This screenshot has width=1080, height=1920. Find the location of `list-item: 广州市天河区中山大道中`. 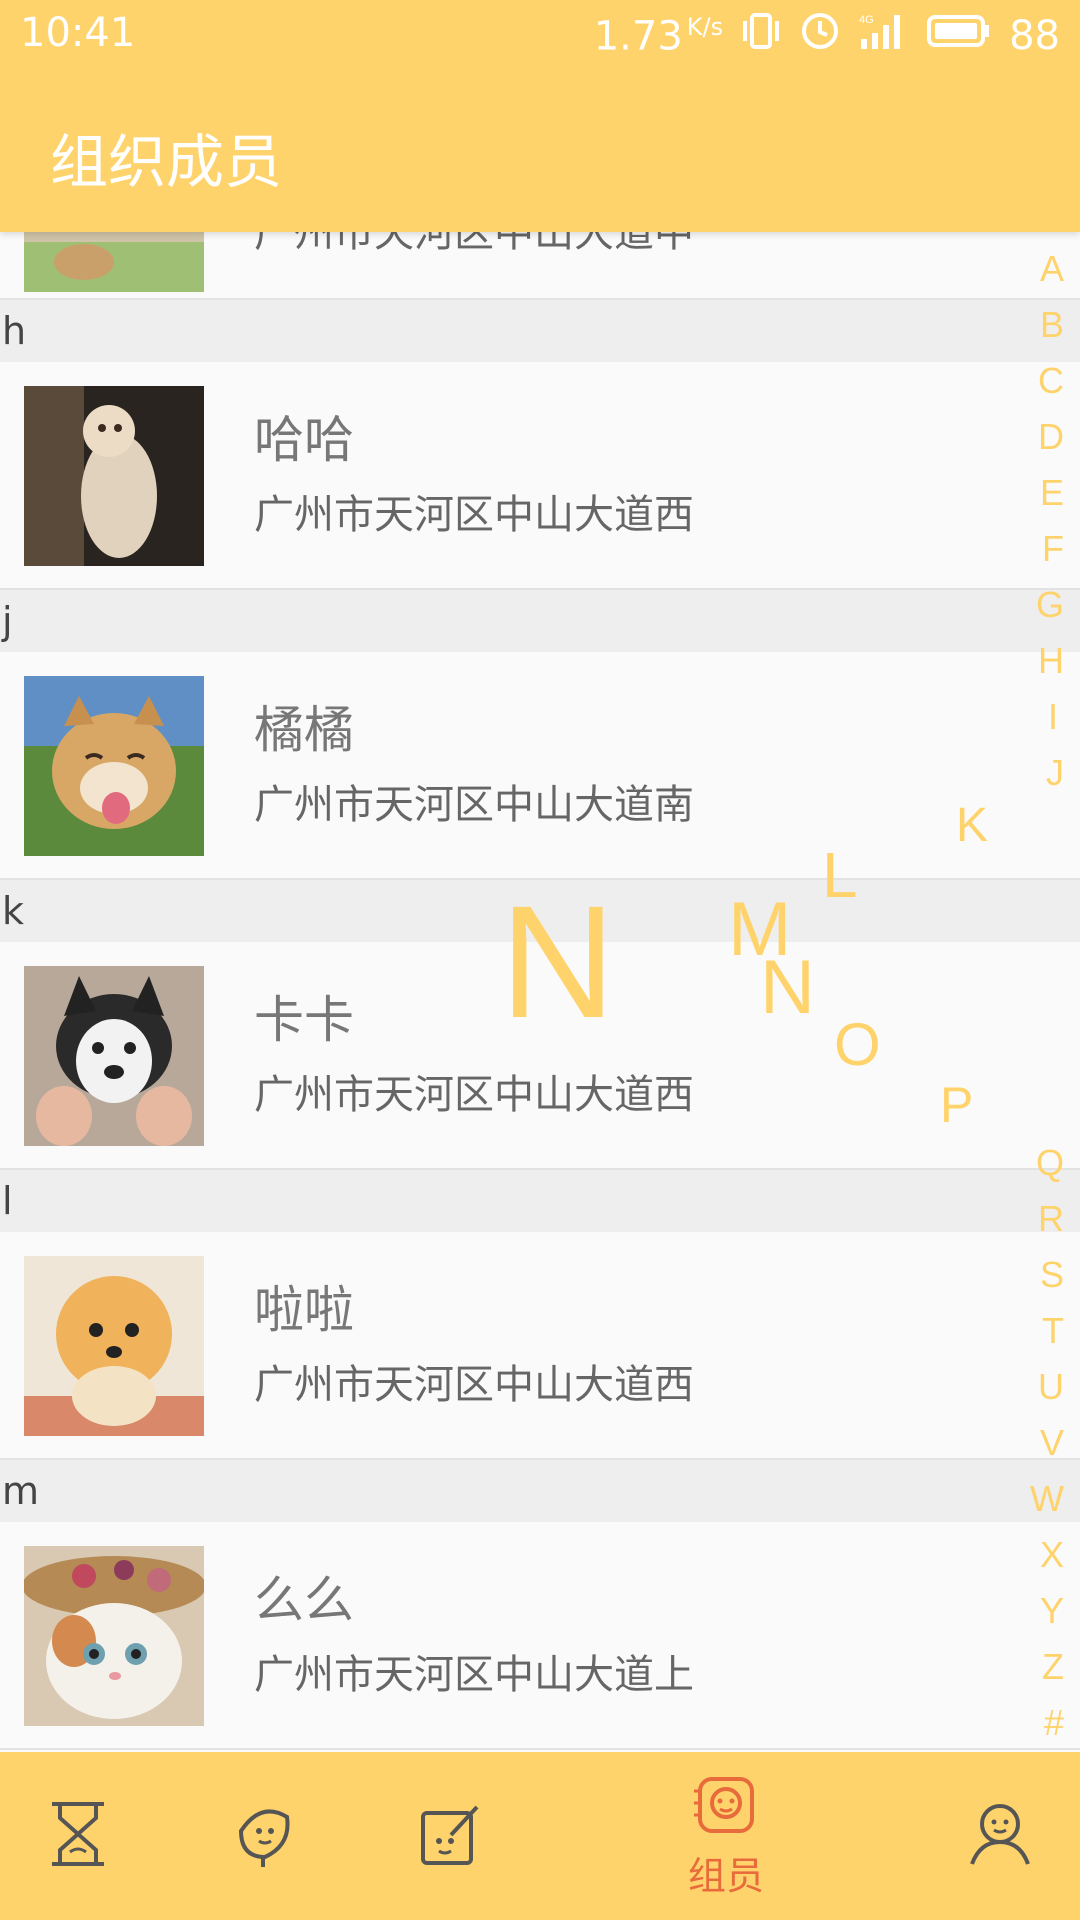

list-item: 广州市天河区中山大道中 is located at coordinates (540, 266).